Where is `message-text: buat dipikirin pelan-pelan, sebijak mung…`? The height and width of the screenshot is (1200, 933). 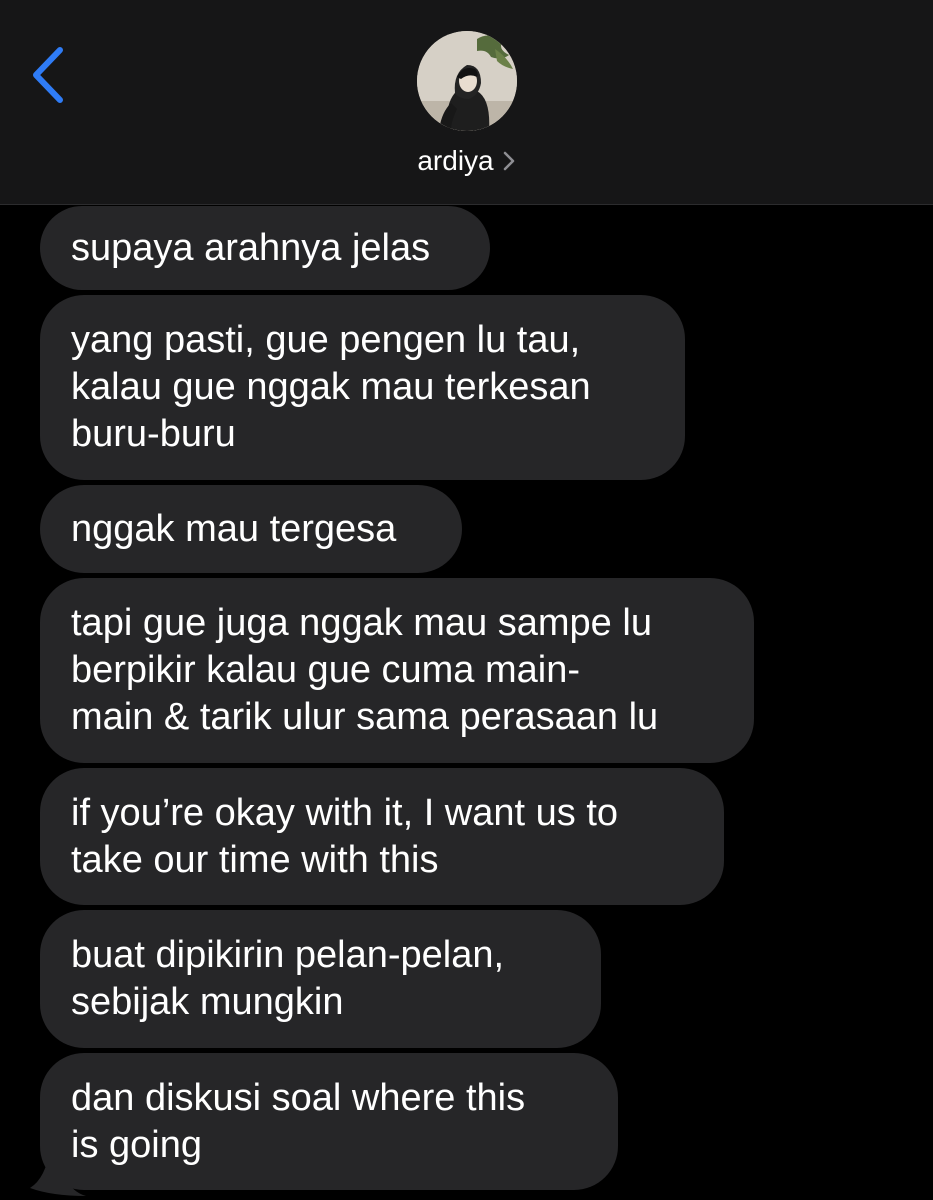 message-text: buat dipikirin pelan-pelan, sebijak mung… is located at coordinates (288, 978).